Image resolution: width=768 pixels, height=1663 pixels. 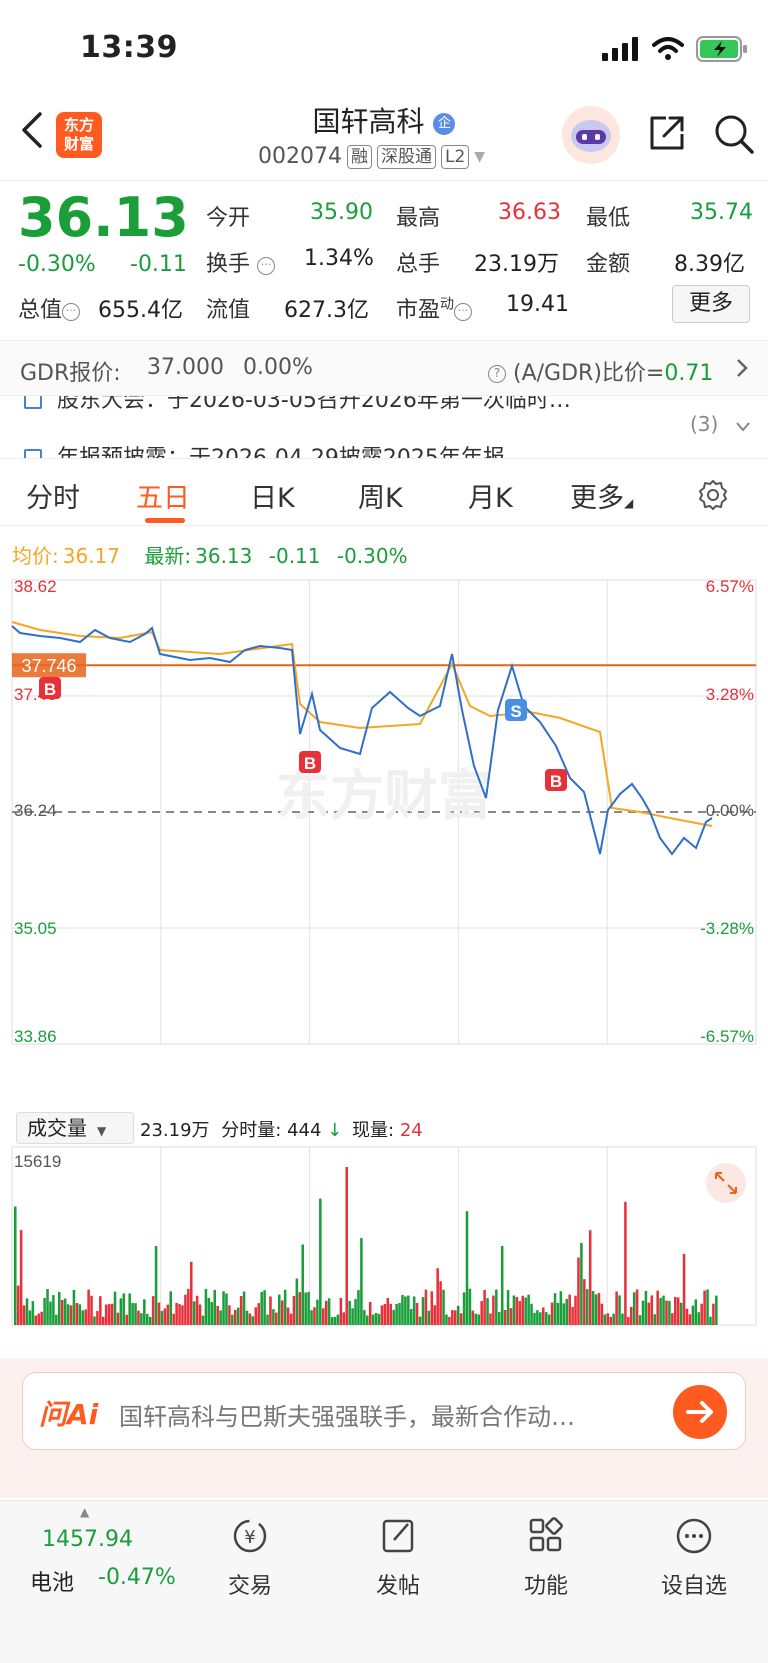 I want to click on y-tick-right: 6.57%, so click(x=730, y=586).